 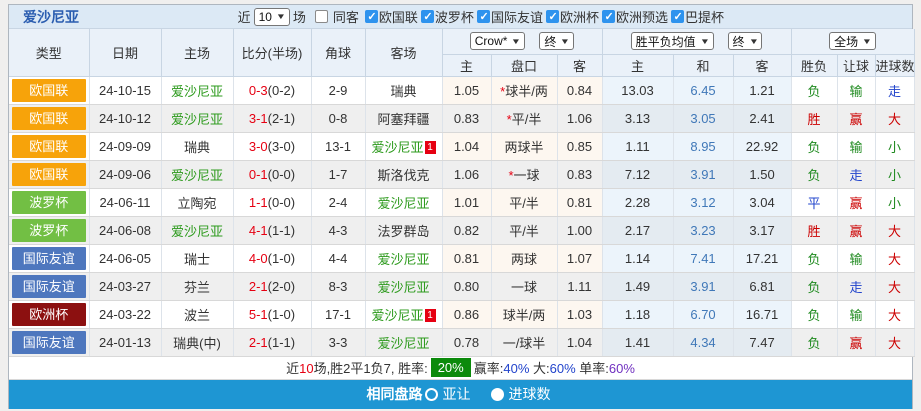 What do you see at coordinates (638, 286) in the screenshot?
I see `avg-home: 1.49` at bounding box center [638, 286].